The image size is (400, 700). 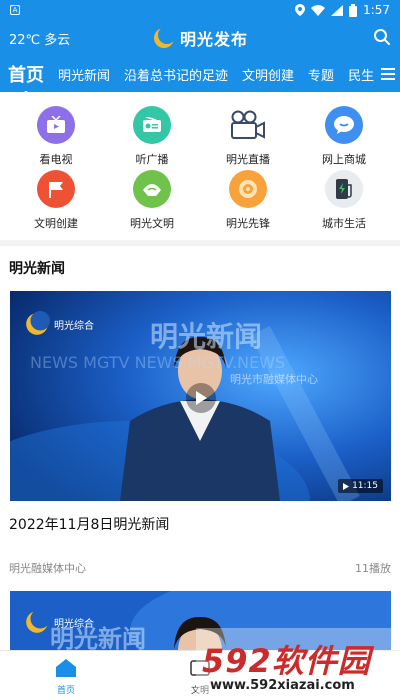 I want to click on radio-icon, so click(x=152, y=125).